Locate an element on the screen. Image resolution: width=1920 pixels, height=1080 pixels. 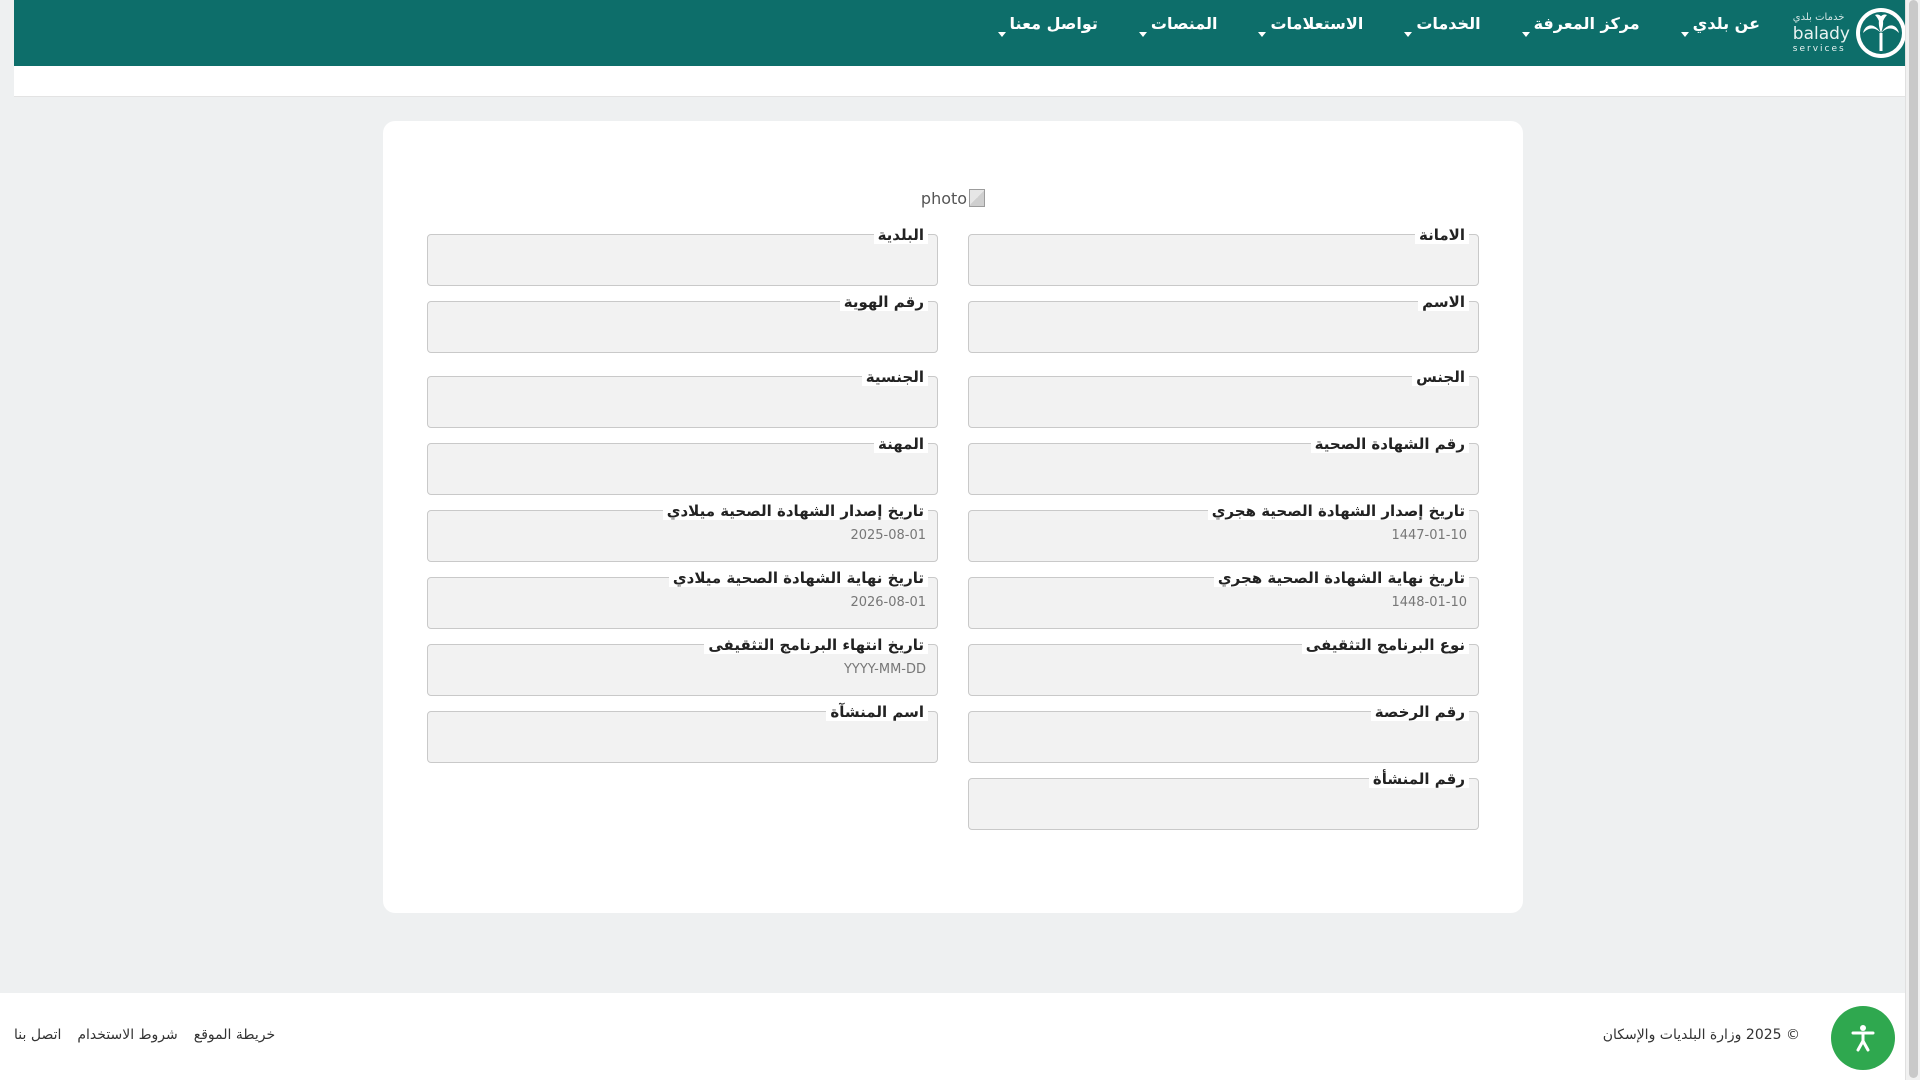
field-label: رقم المنشأة is located at coordinates (1418, 779).